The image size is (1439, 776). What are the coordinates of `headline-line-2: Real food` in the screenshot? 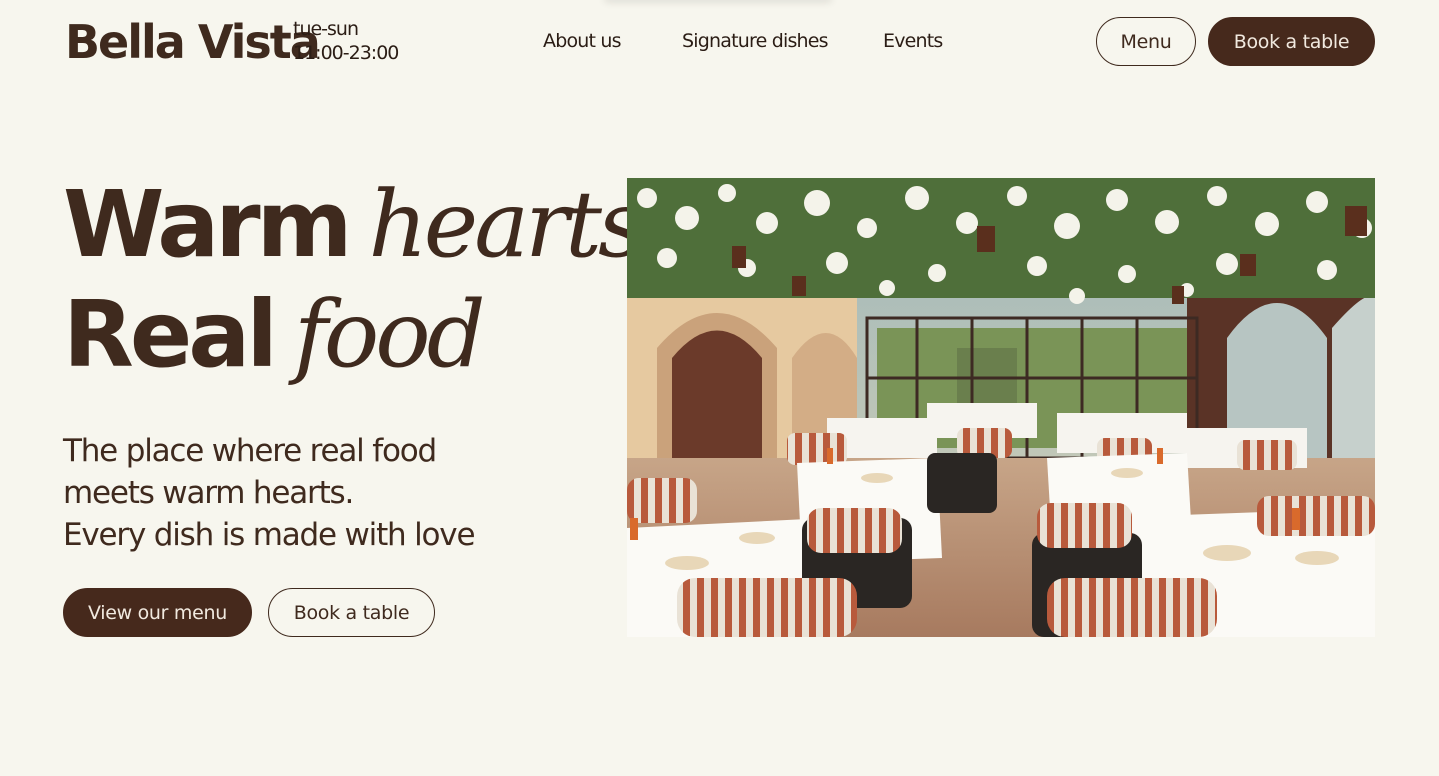 It's located at (364, 335).